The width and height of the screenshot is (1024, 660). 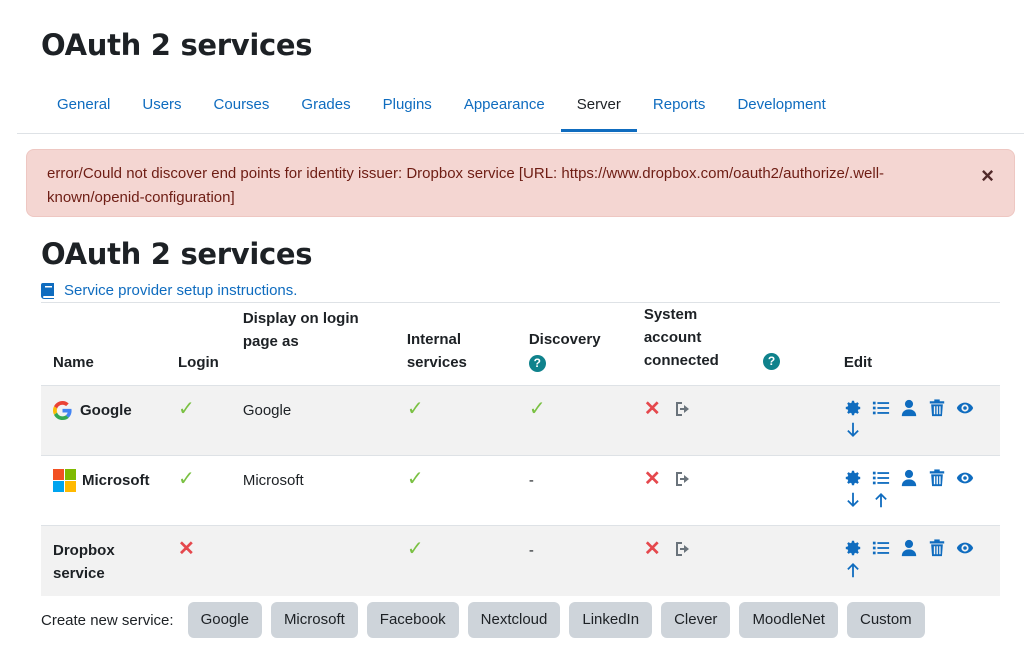 What do you see at coordinates (731, 344) in the screenshot?
I see `col-system: System account connected ?` at bounding box center [731, 344].